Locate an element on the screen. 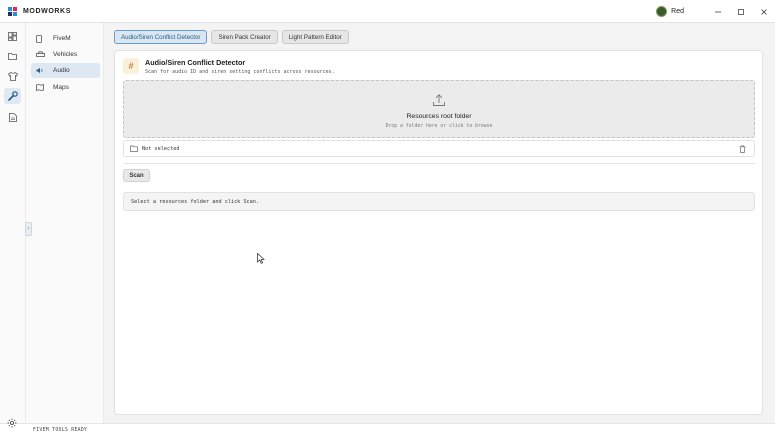 The image size is (775, 436). gear-icon is located at coordinates (12, 423).